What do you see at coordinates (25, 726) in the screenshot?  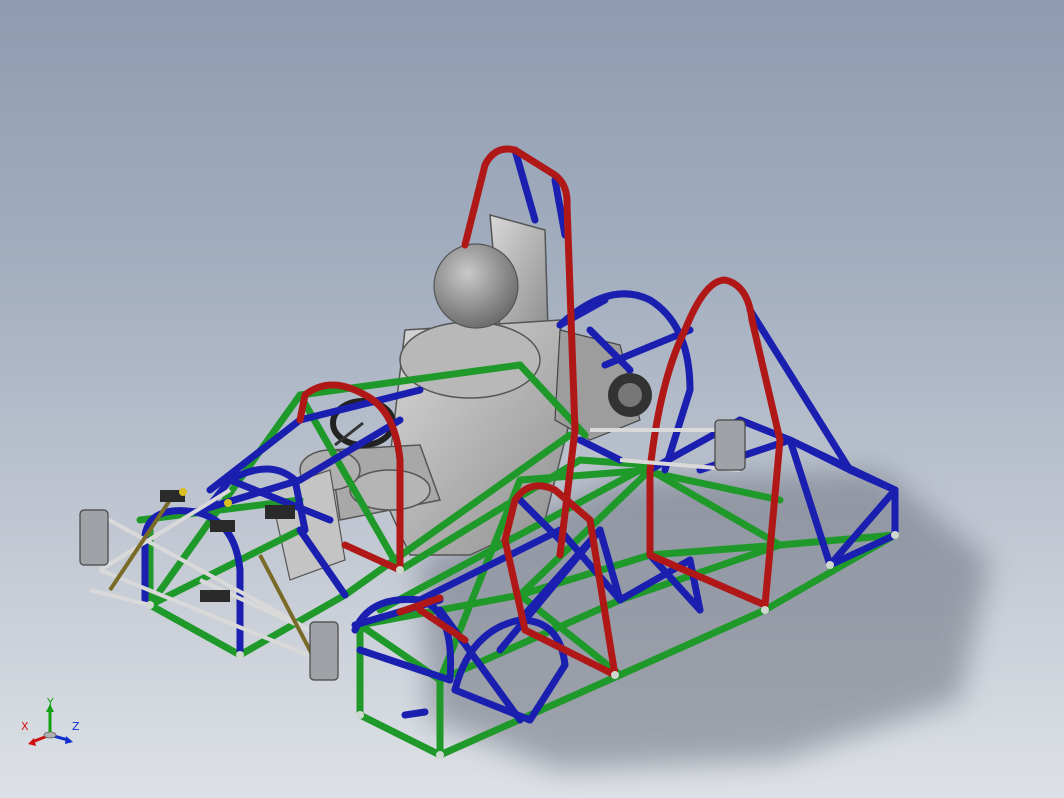 I see `axis-x-label: X` at bounding box center [25, 726].